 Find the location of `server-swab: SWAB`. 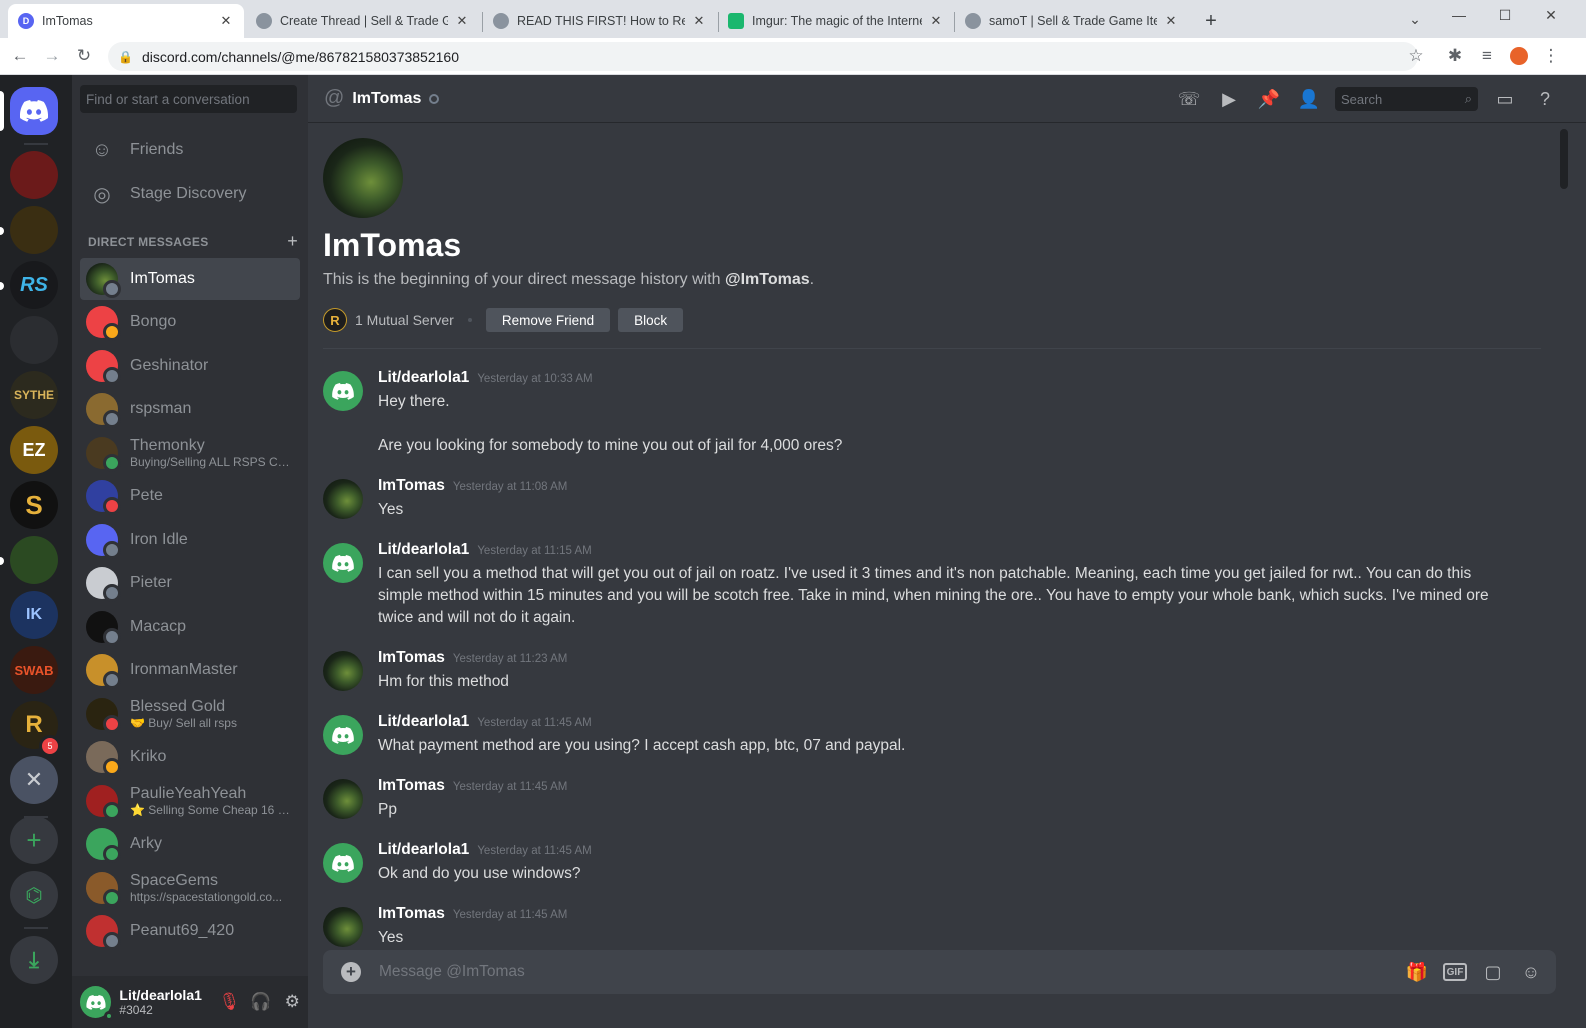

server-swab: SWAB is located at coordinates (34, 670).